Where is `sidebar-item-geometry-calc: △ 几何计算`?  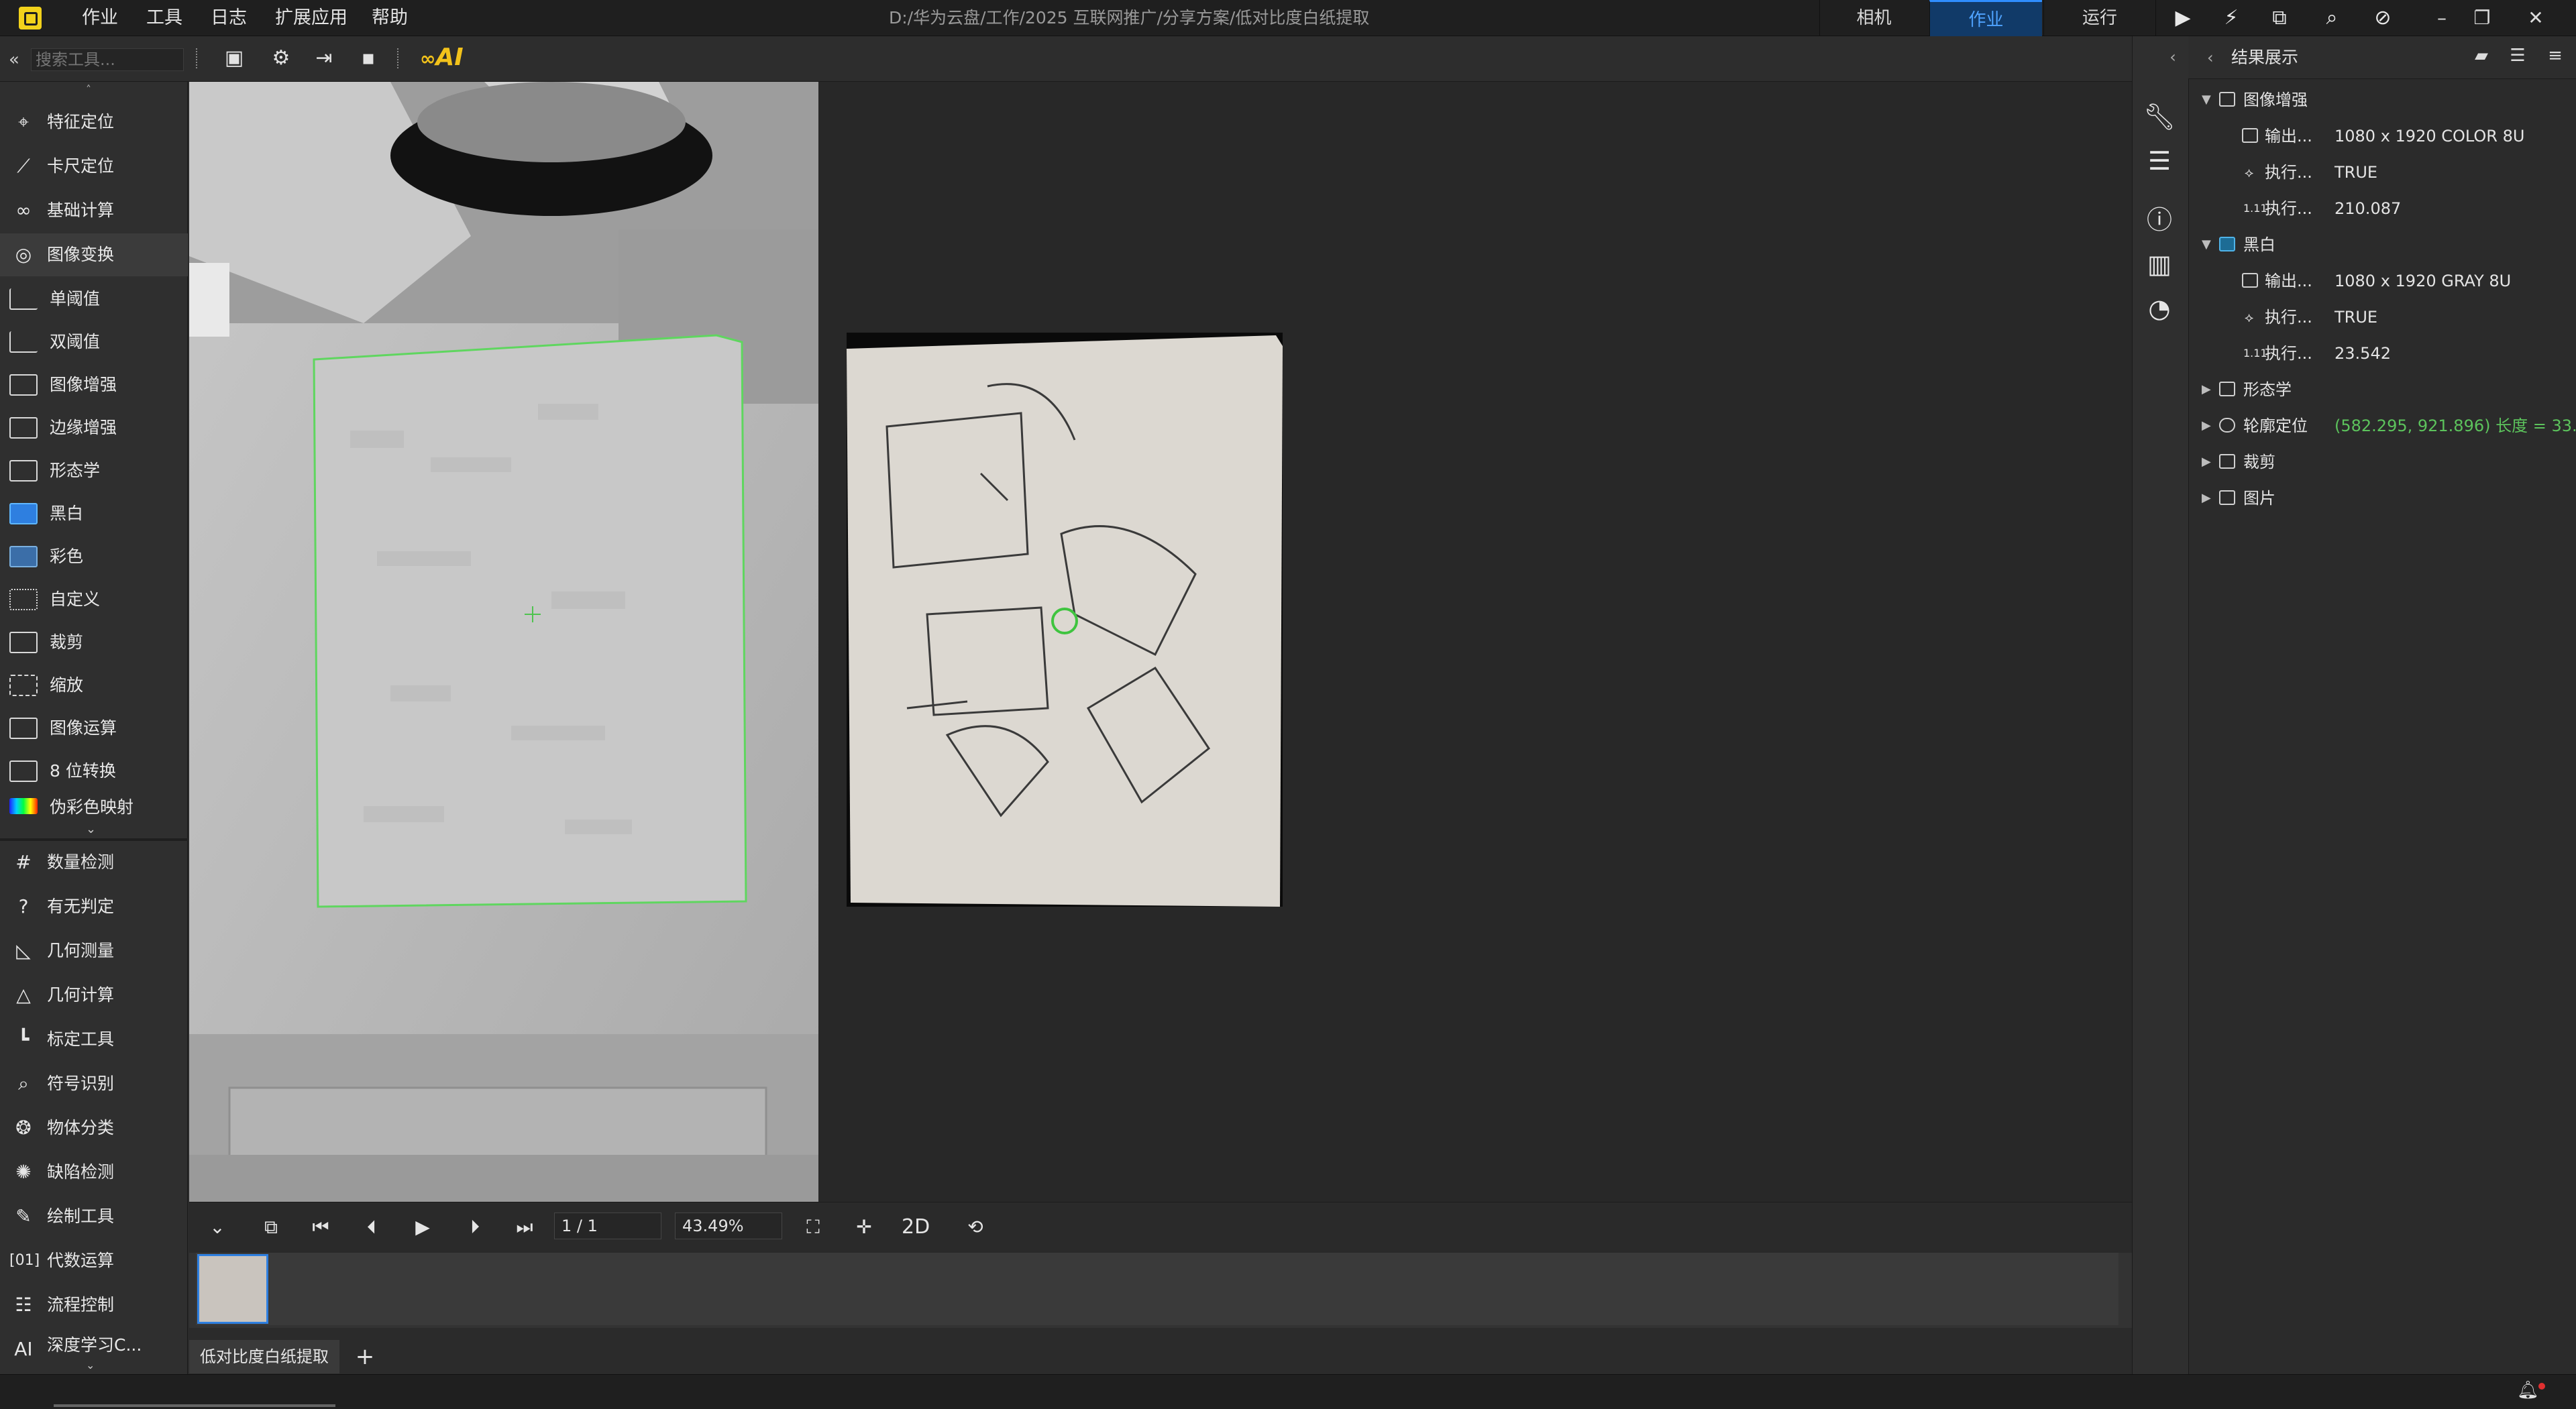
sidebar-item-geometry-calc: △ 几何计算 is located at coordinates (94, 995).